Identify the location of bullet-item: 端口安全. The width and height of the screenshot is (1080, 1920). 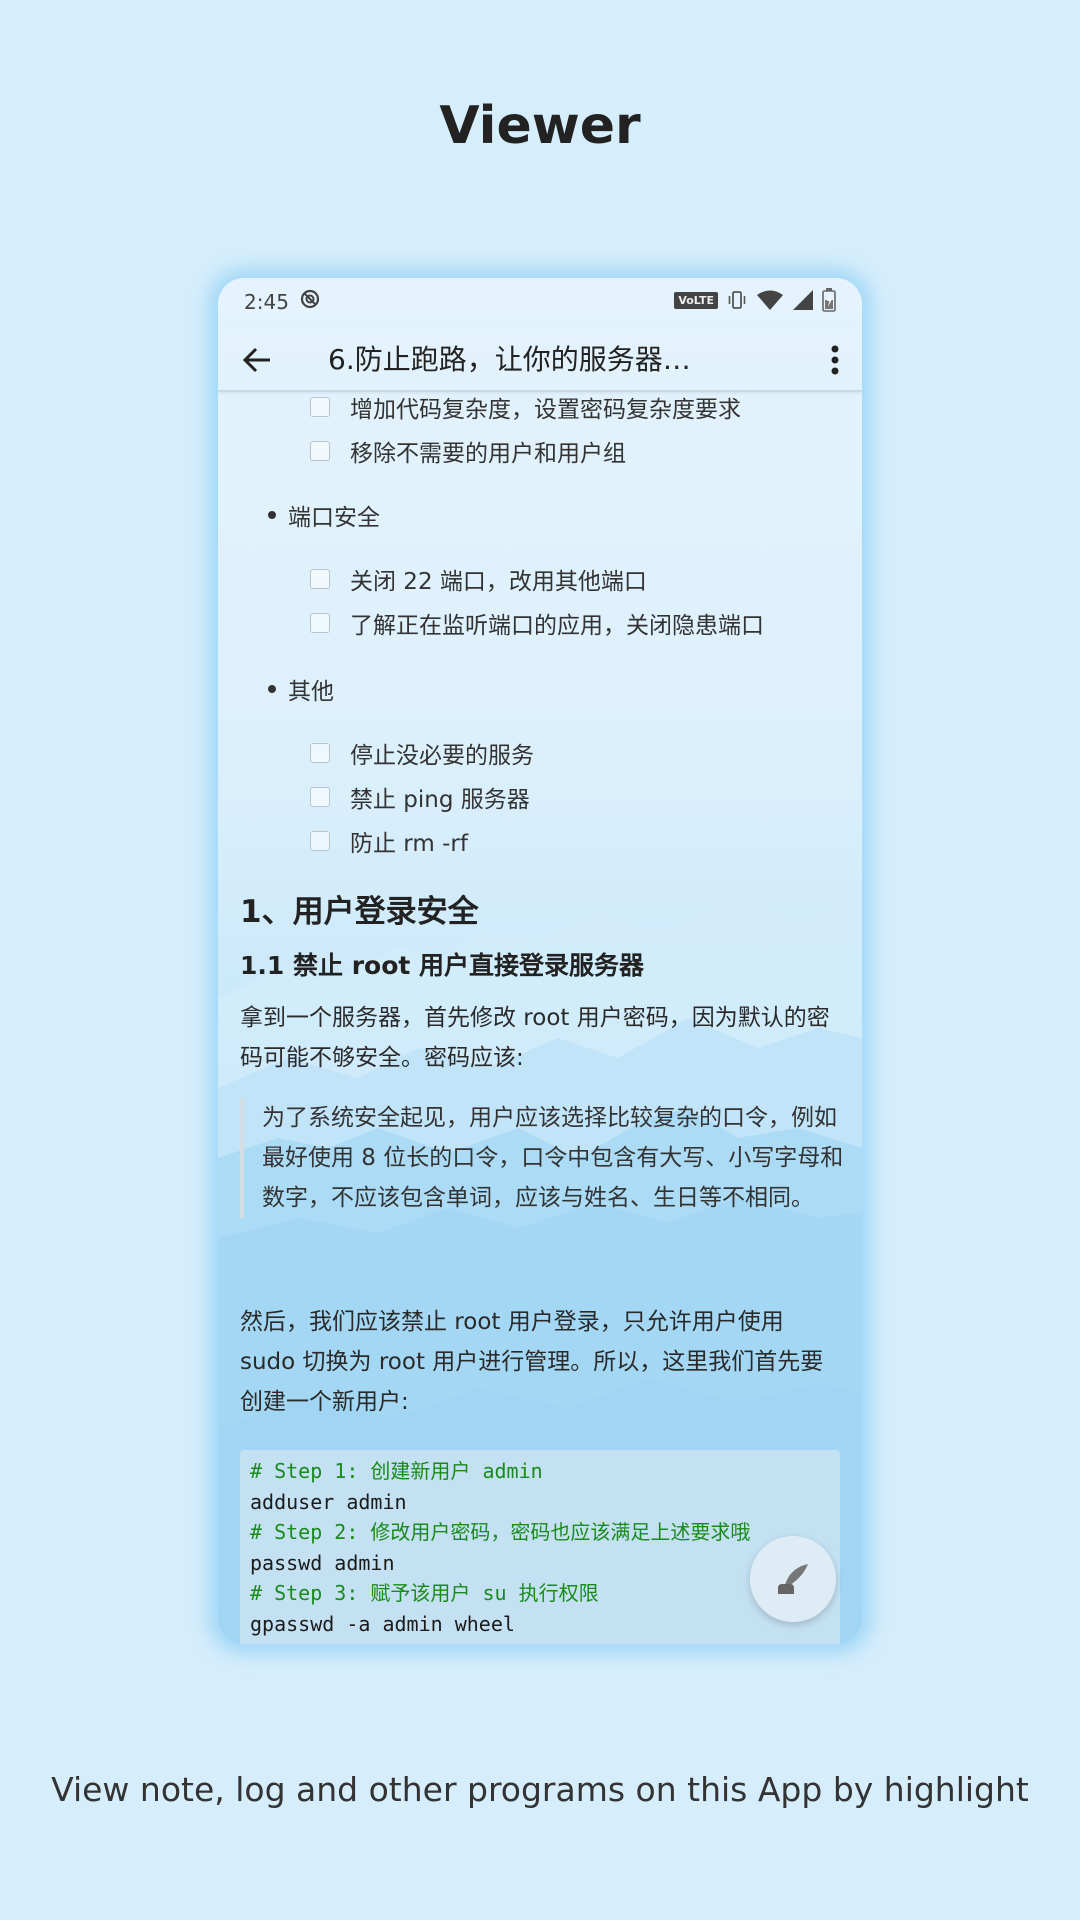
(324, 515).